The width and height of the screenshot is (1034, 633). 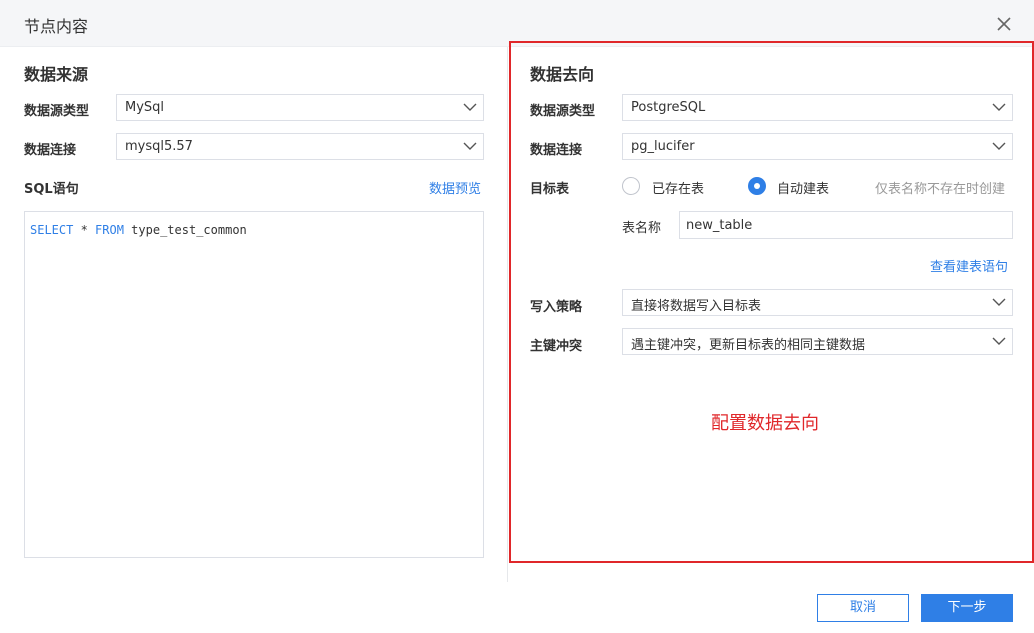 I want to click on data-preview-link: 数据预览, so click(x=455, y=187).